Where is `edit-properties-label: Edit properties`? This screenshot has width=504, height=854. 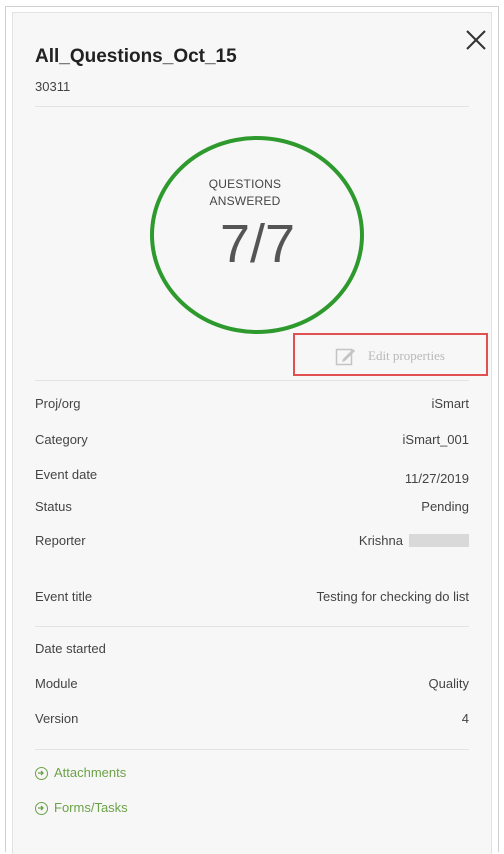
edit-properties-label: Edit properties is located at coordinates (406, 355).